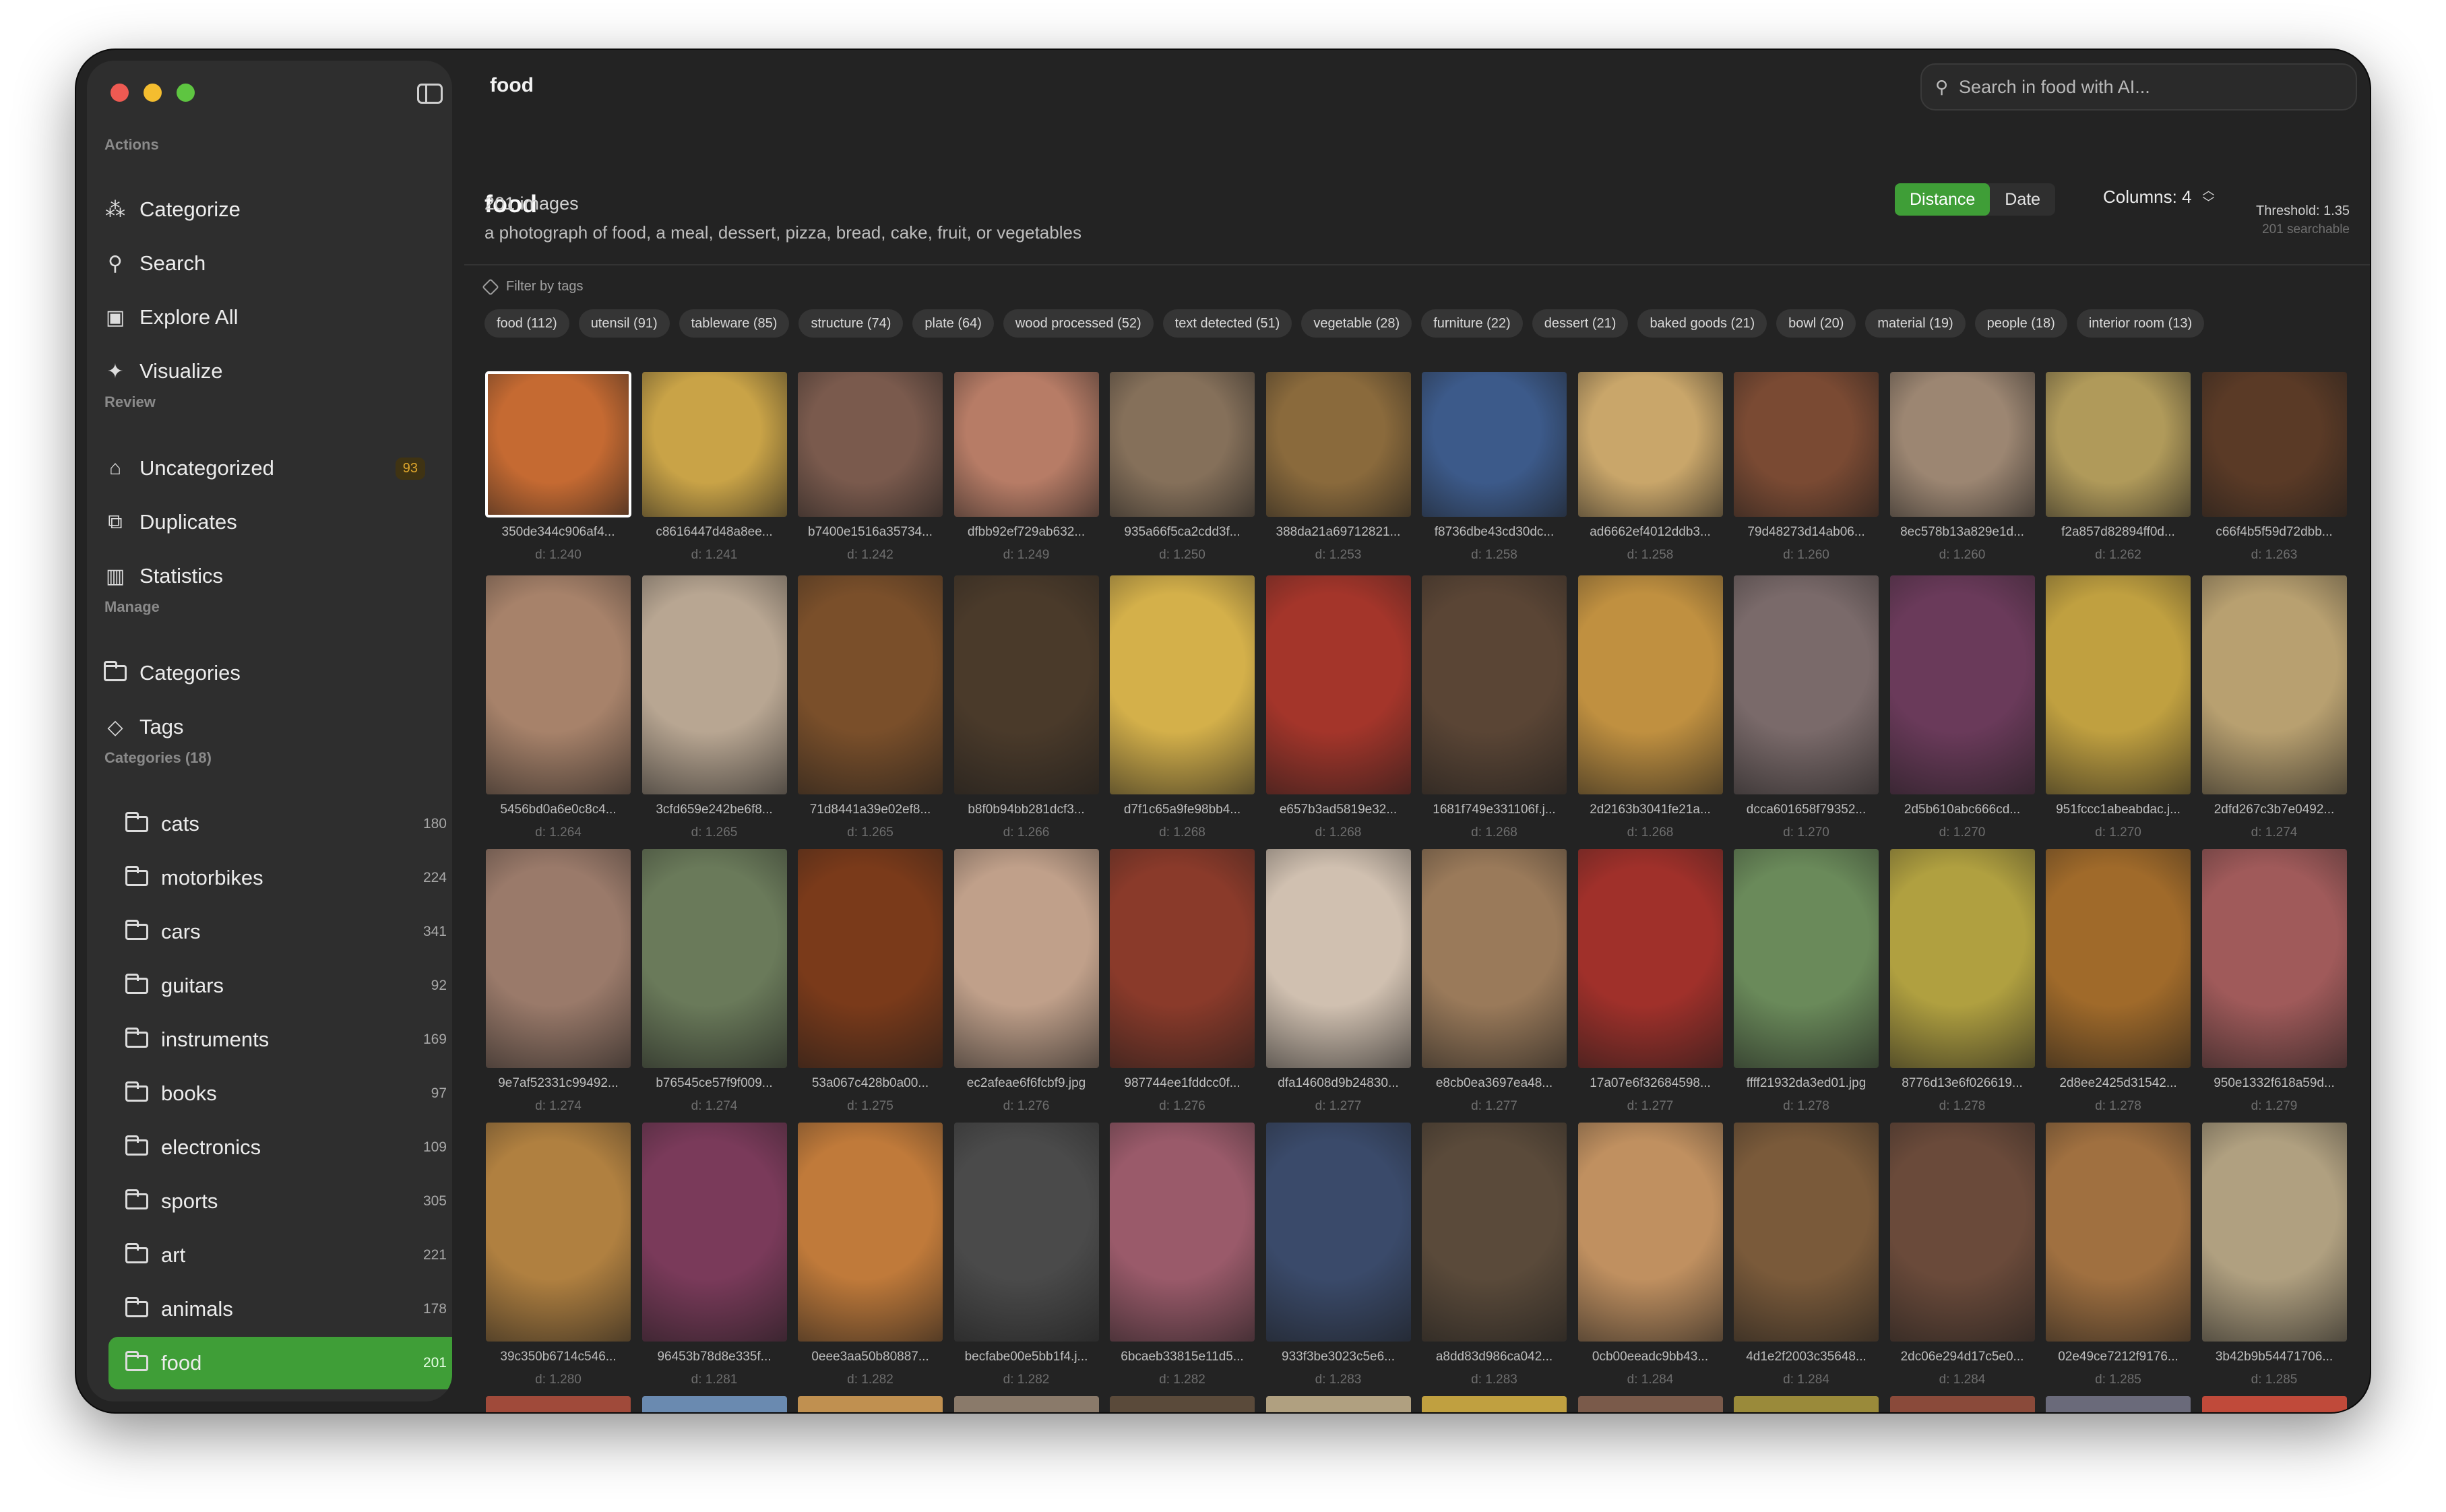  Describe the element at coordinates (280, 1148) in the screenshot. I see `sidebar-item-electronics: electronics 109` at that location.